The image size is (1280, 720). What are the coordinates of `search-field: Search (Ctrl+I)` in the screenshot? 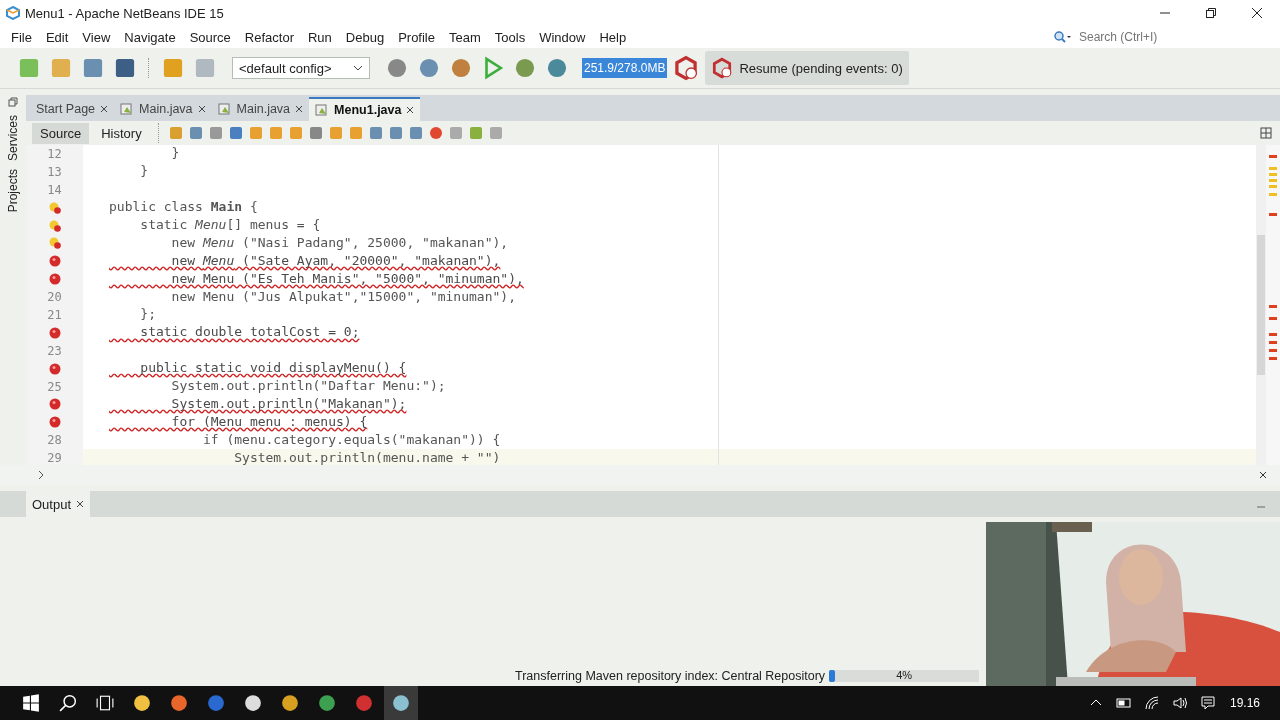 It's located at (1169, 37).